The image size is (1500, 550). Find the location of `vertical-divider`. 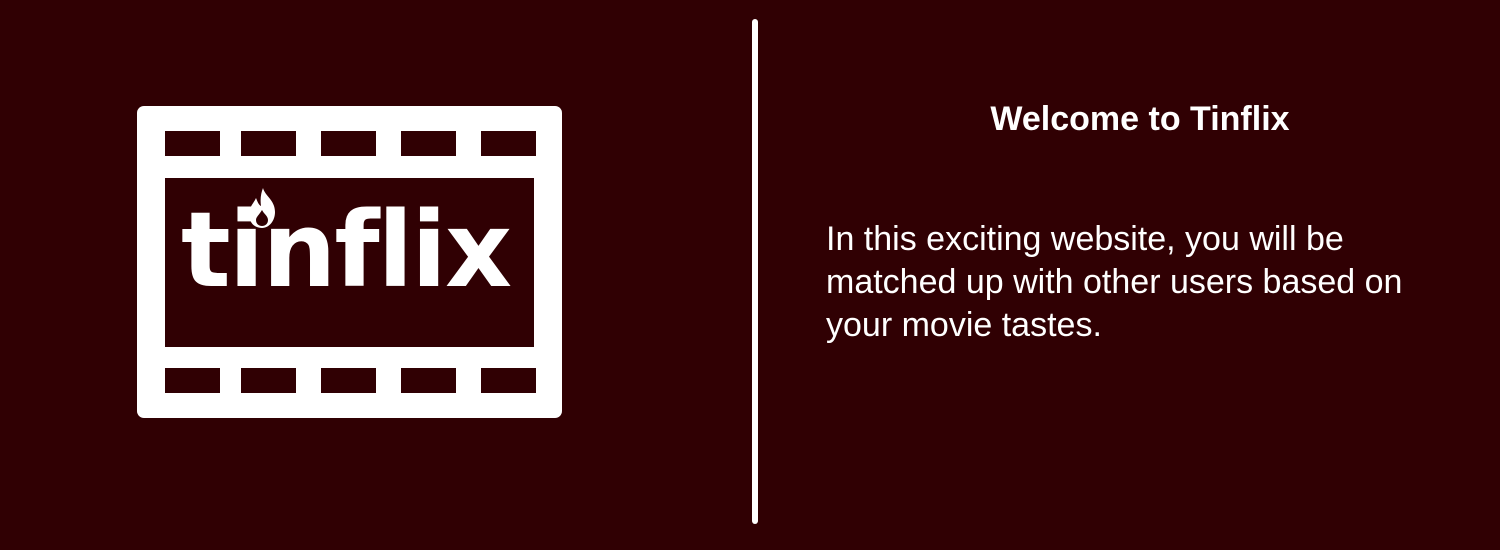

vertical-divider is located at coordinates (755, 271).